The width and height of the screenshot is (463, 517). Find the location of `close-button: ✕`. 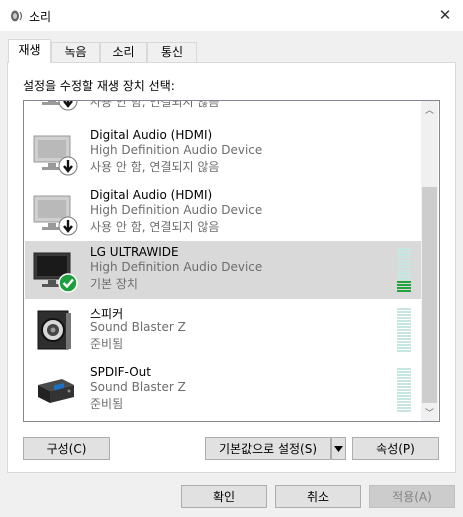

close-button: ✕ is located at coordinates (445, 15).